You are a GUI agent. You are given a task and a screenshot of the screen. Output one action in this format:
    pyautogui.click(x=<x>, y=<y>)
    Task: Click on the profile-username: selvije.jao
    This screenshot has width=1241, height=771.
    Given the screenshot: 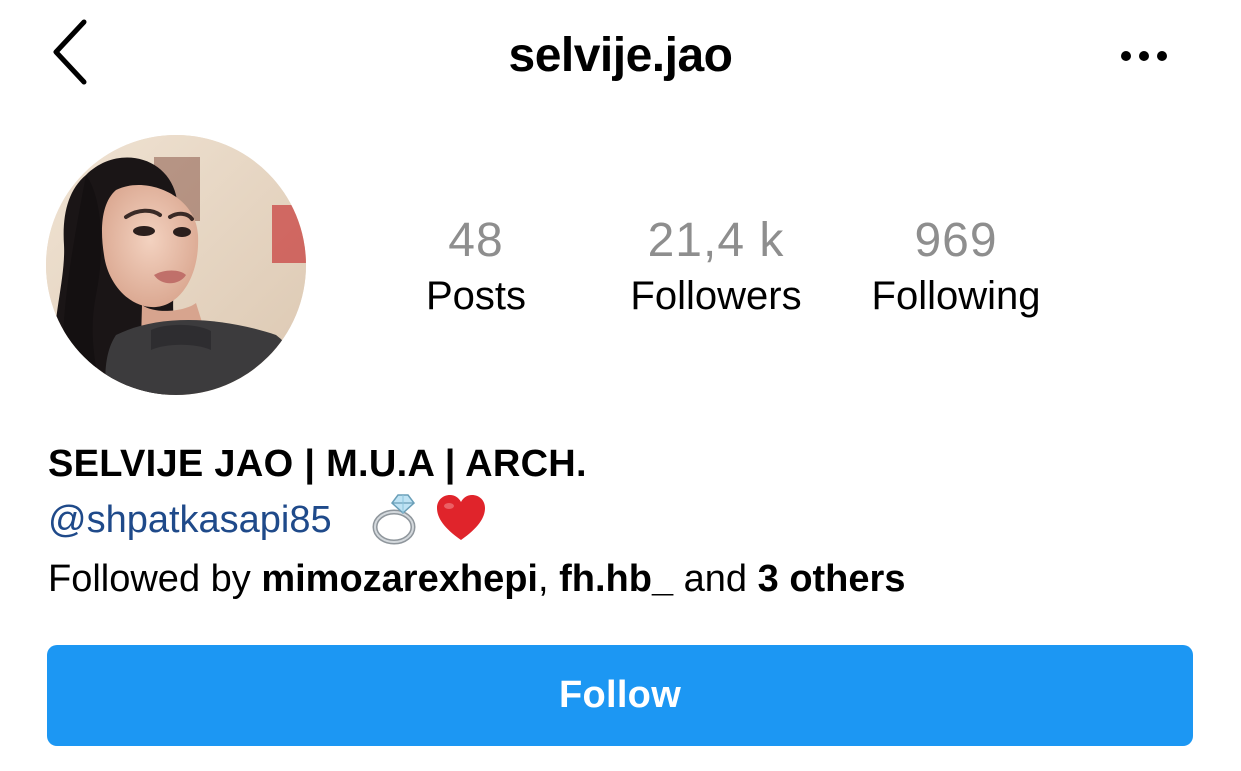 What is the action you would take?
    pyautogui.click(x=620, y=55)
    